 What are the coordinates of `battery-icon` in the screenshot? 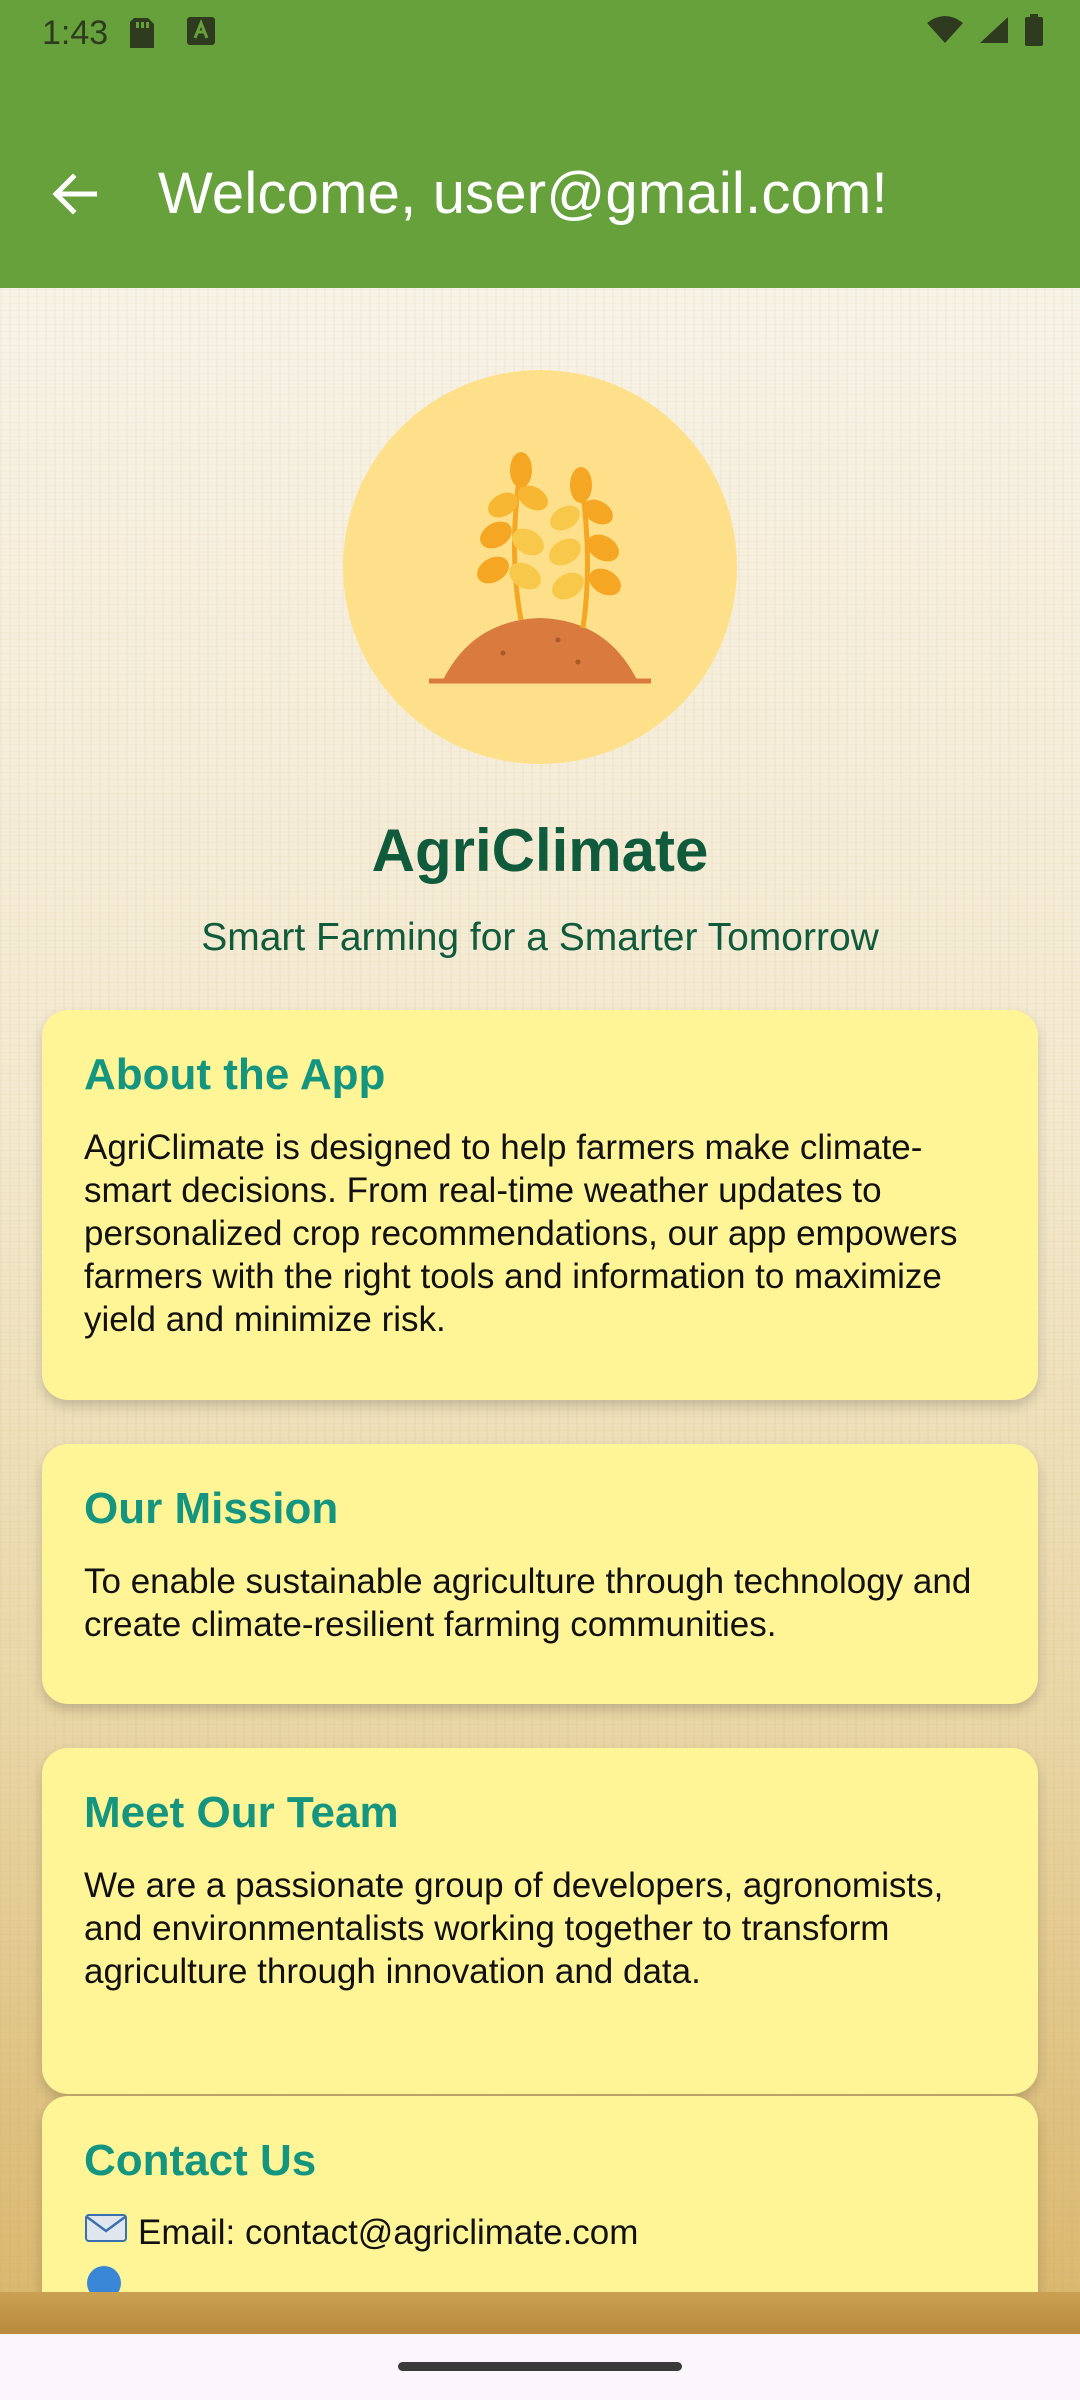 It's located at (1034, 32).